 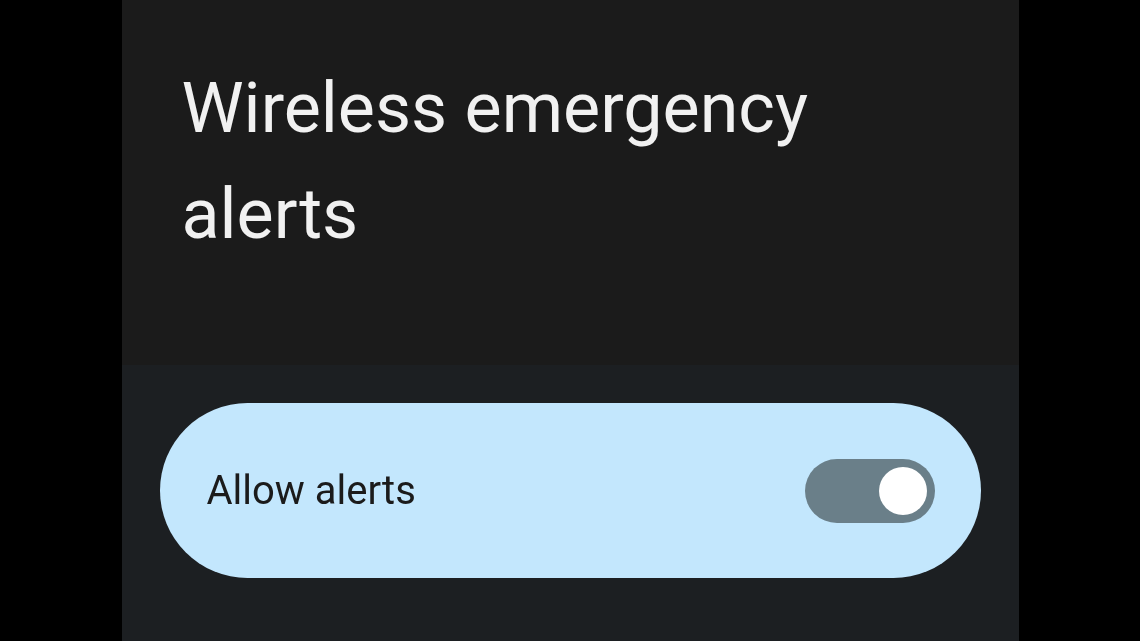 What do you see at coordinates (902, 490) in the screenshot?
I see `toggle-thumb` at bounding box center [902, 490].